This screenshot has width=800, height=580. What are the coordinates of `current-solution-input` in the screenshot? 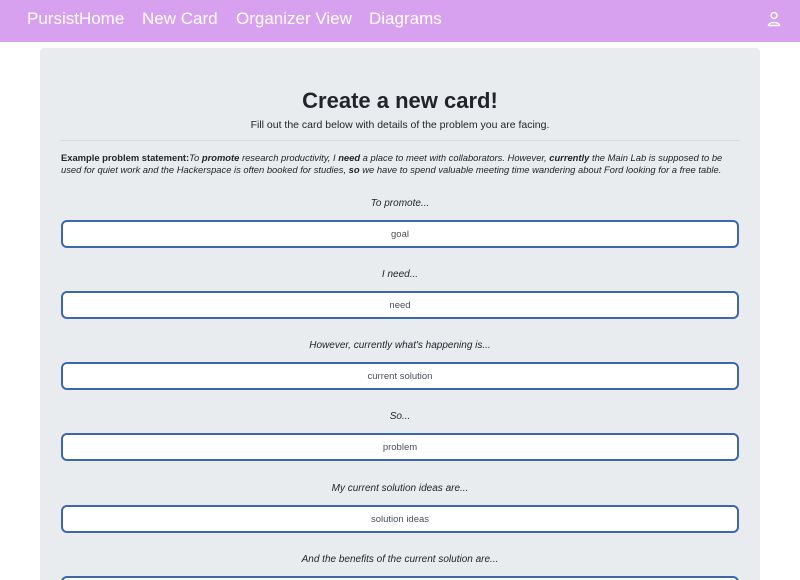 It's located at (400, 376).